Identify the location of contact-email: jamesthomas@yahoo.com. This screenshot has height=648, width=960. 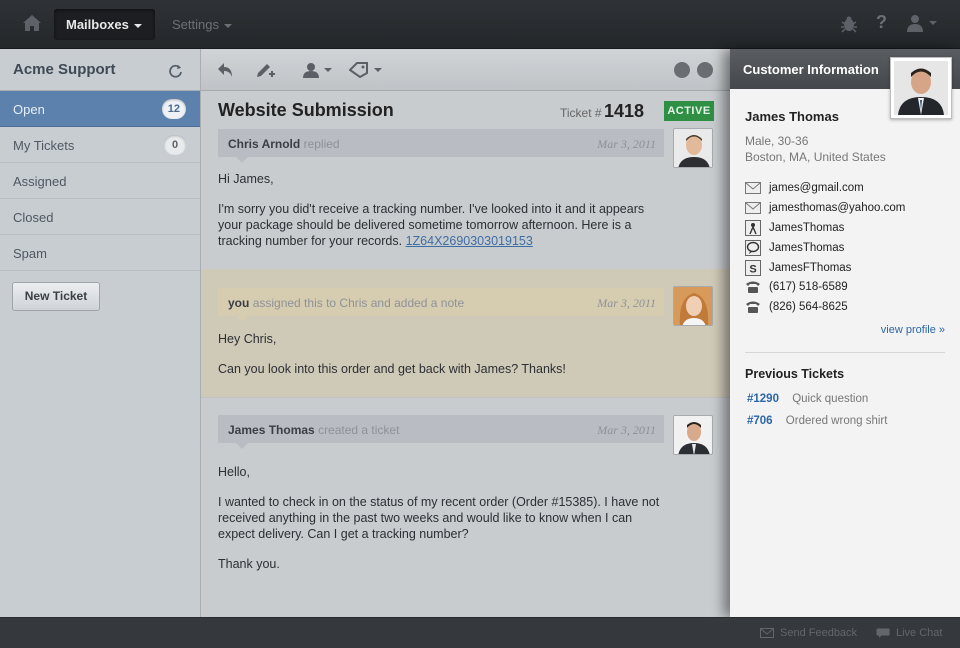
(825, 208).